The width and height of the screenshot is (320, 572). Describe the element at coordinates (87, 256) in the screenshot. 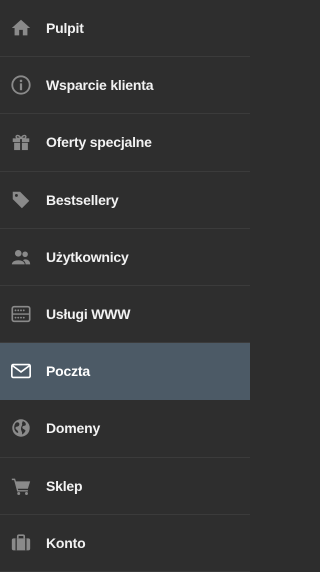

I see `sidebar-item-label: Użytkownicy` at that location.